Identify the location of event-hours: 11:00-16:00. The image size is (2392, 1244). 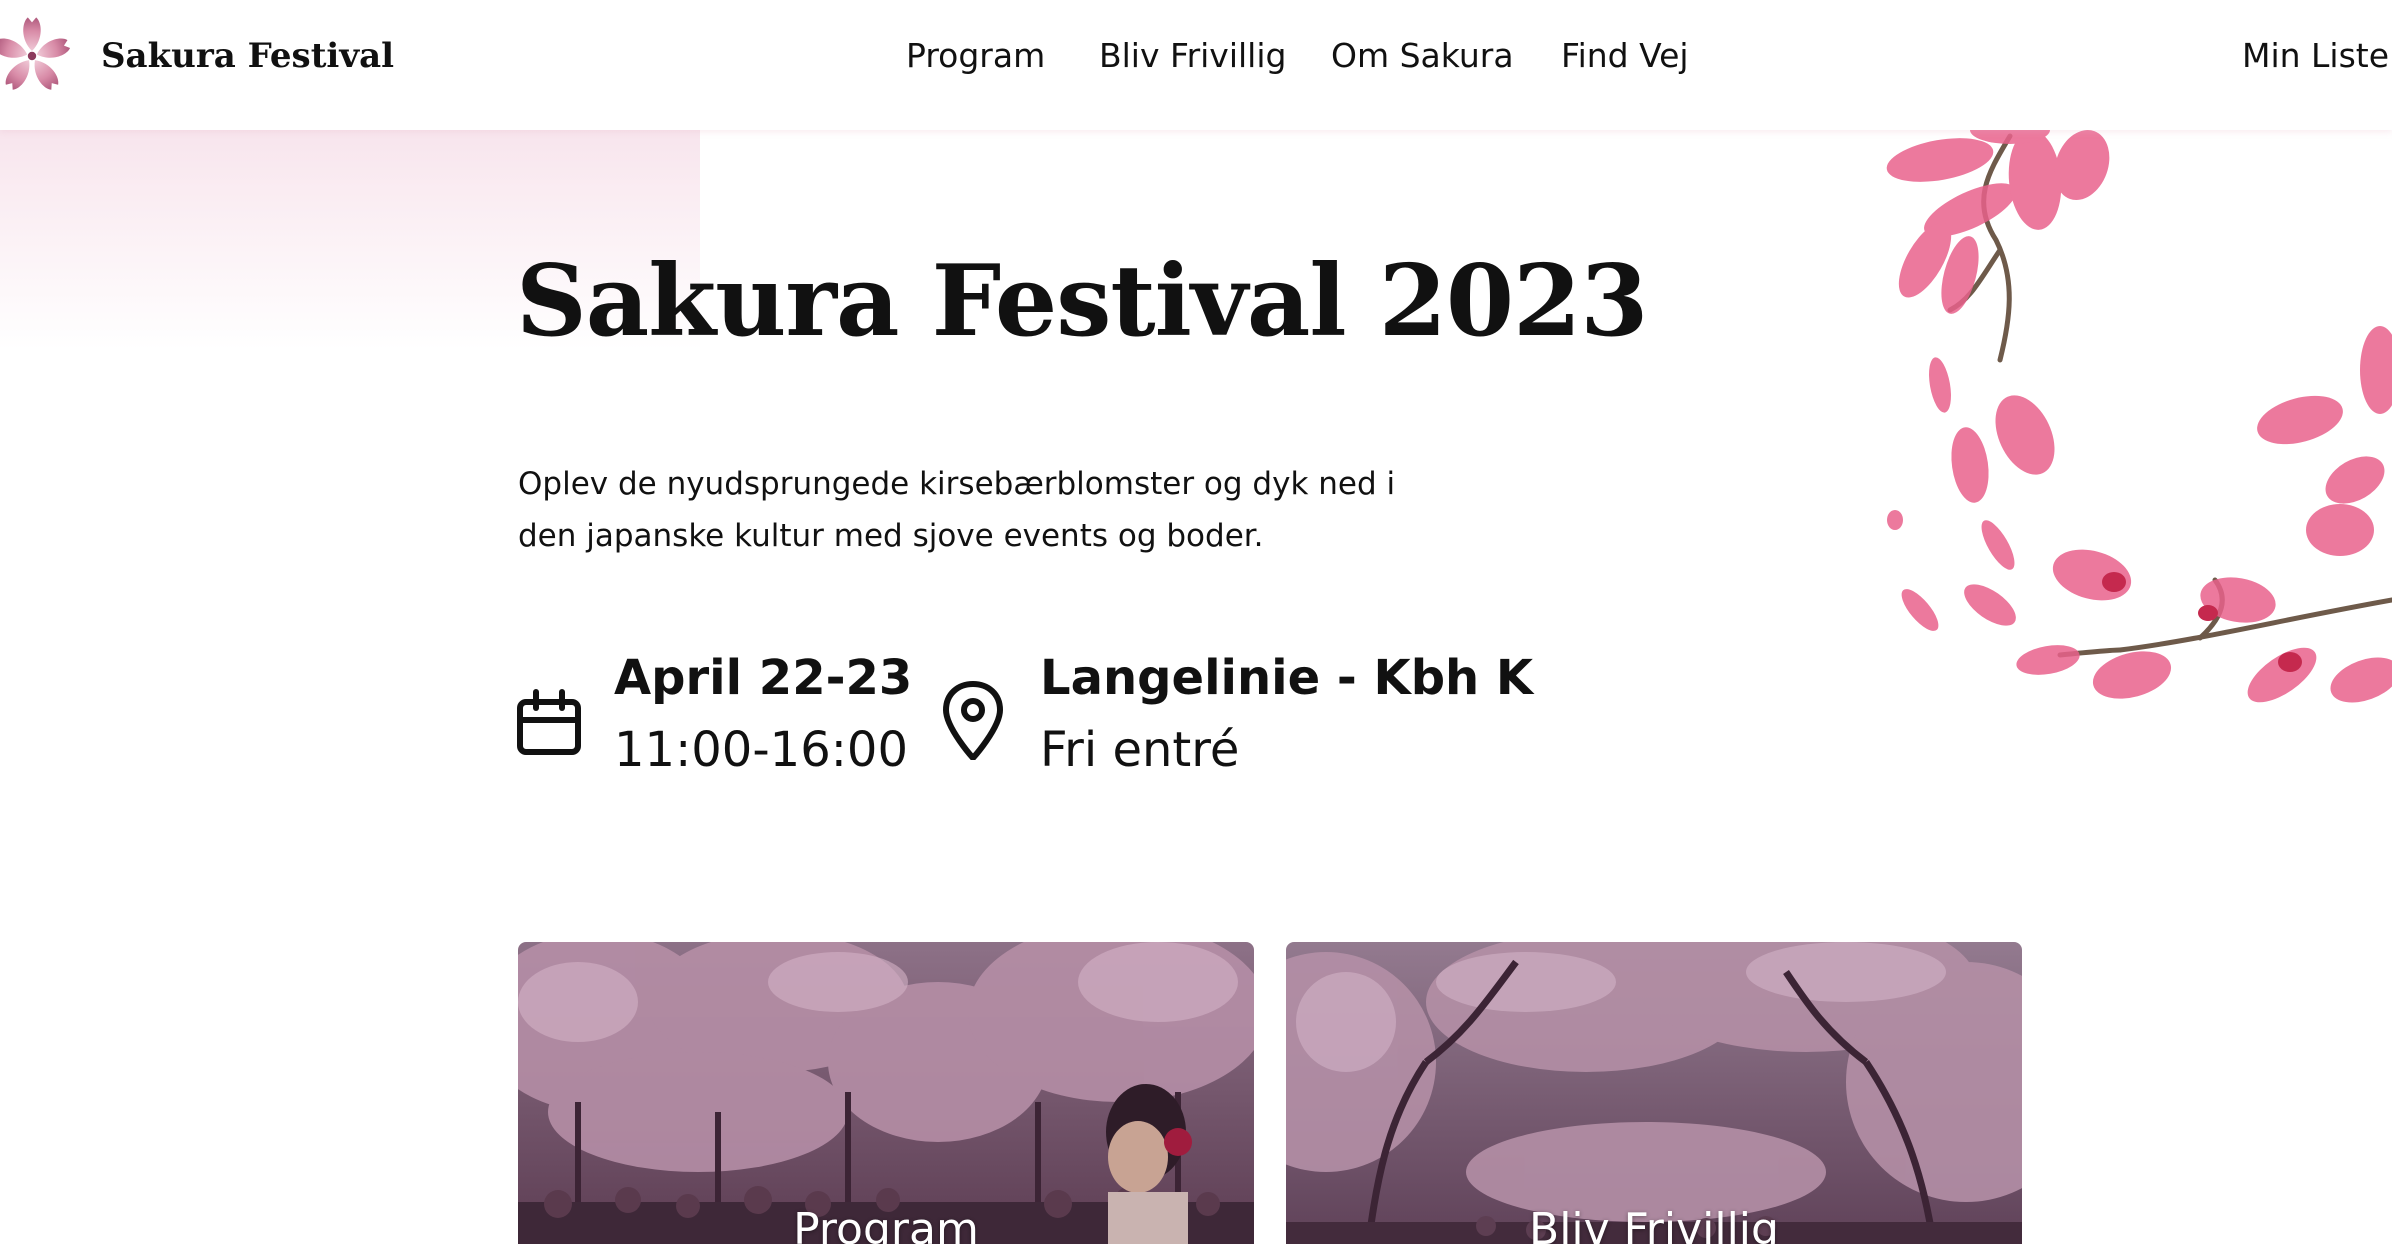
(761, 750).